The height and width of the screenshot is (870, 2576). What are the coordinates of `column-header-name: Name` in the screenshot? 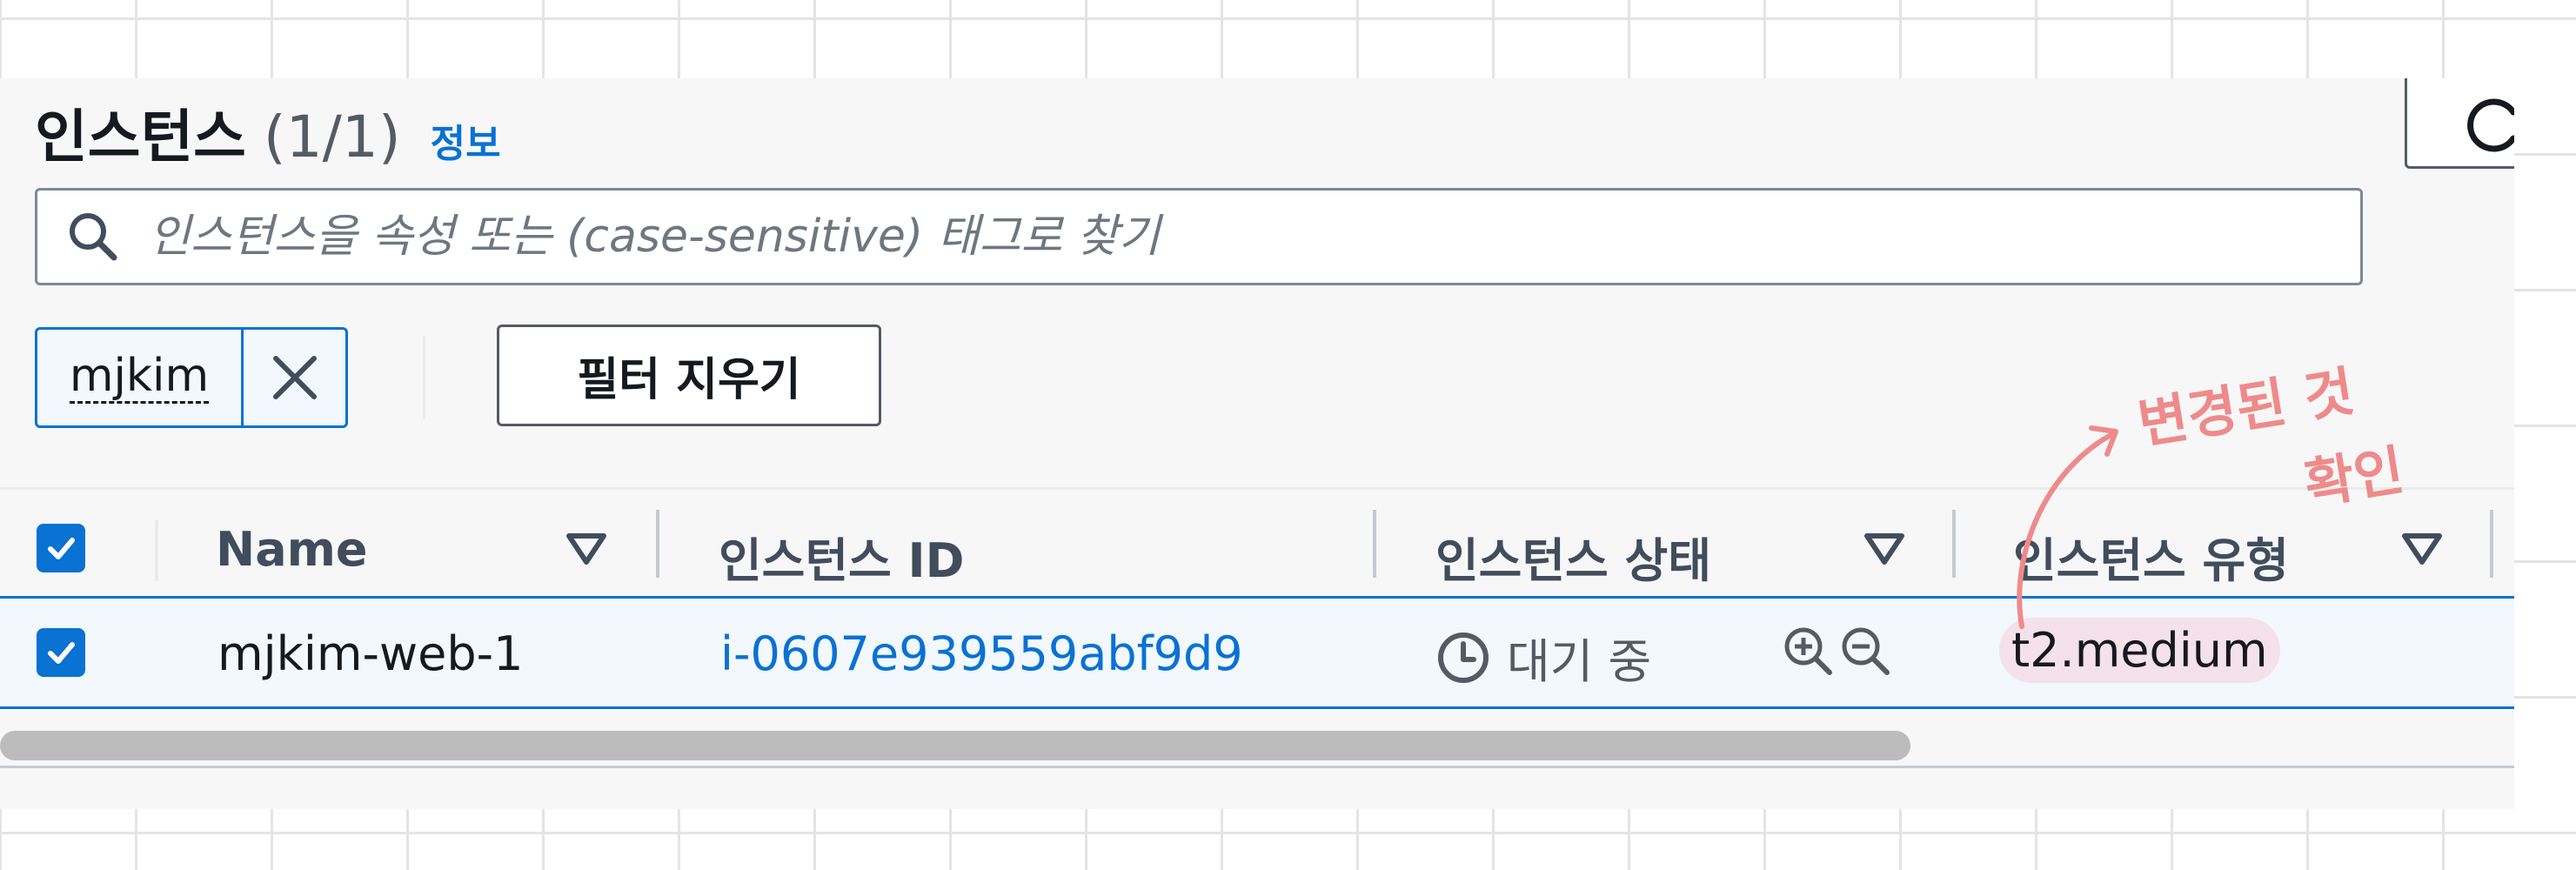 It's located at (292, 549).